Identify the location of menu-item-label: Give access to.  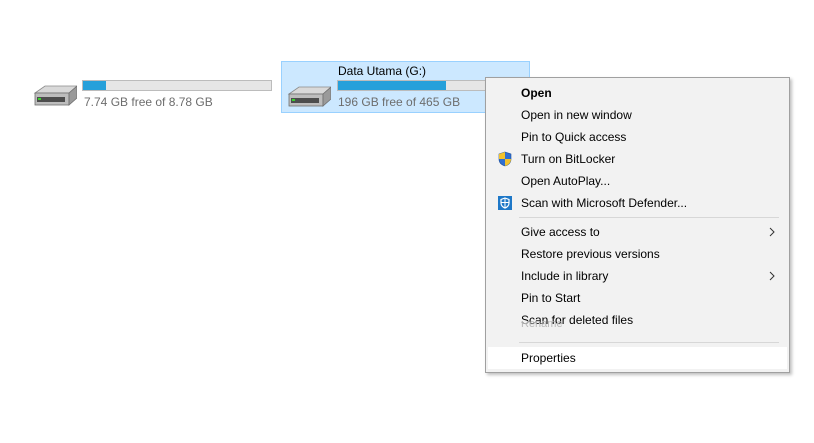
(560, 232).